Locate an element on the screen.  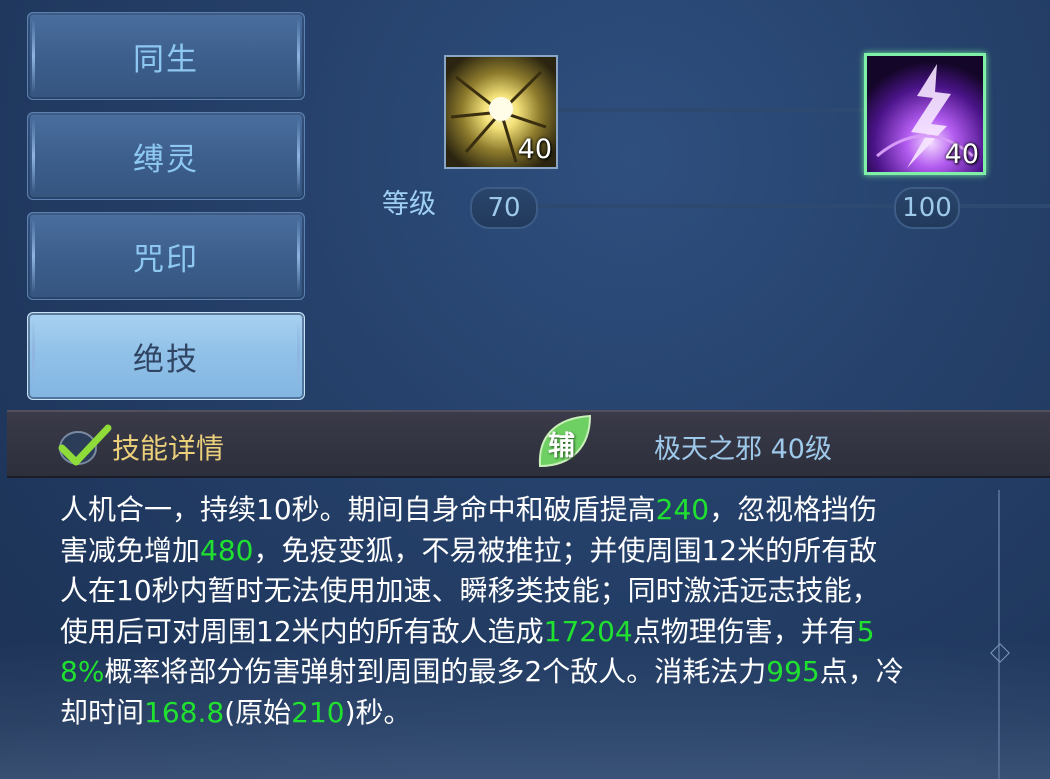
description-text: )秒。 is located at coordinates (378, 712).